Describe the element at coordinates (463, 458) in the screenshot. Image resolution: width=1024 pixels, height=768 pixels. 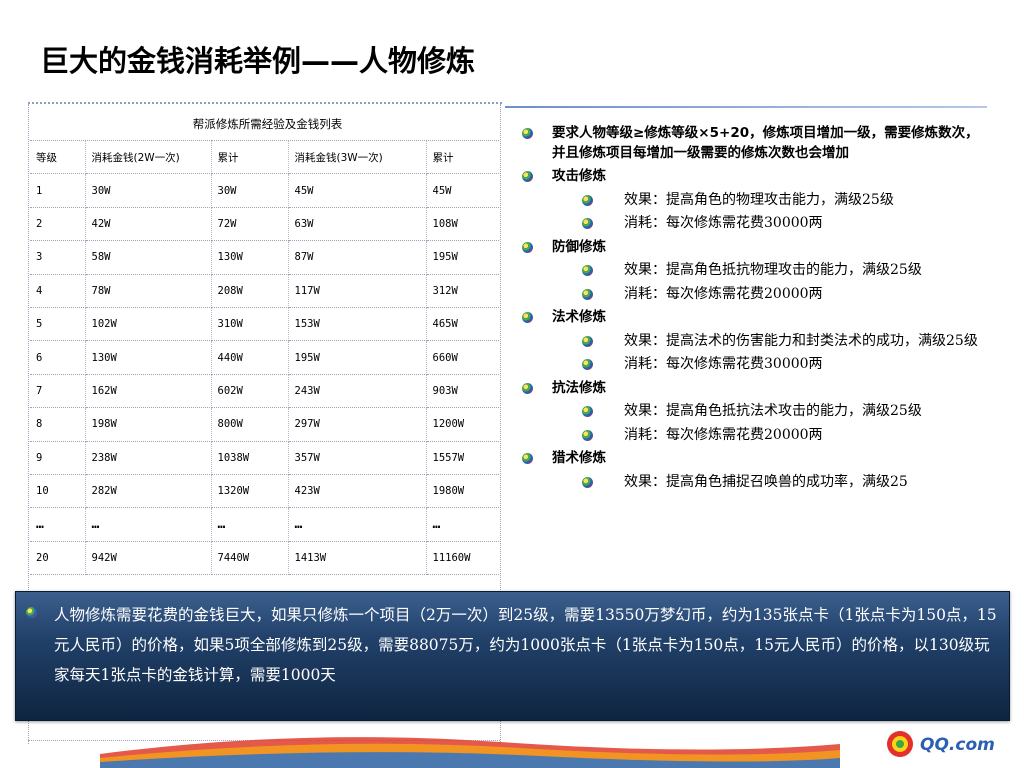
I see `table-cell: 1557W` at that location.